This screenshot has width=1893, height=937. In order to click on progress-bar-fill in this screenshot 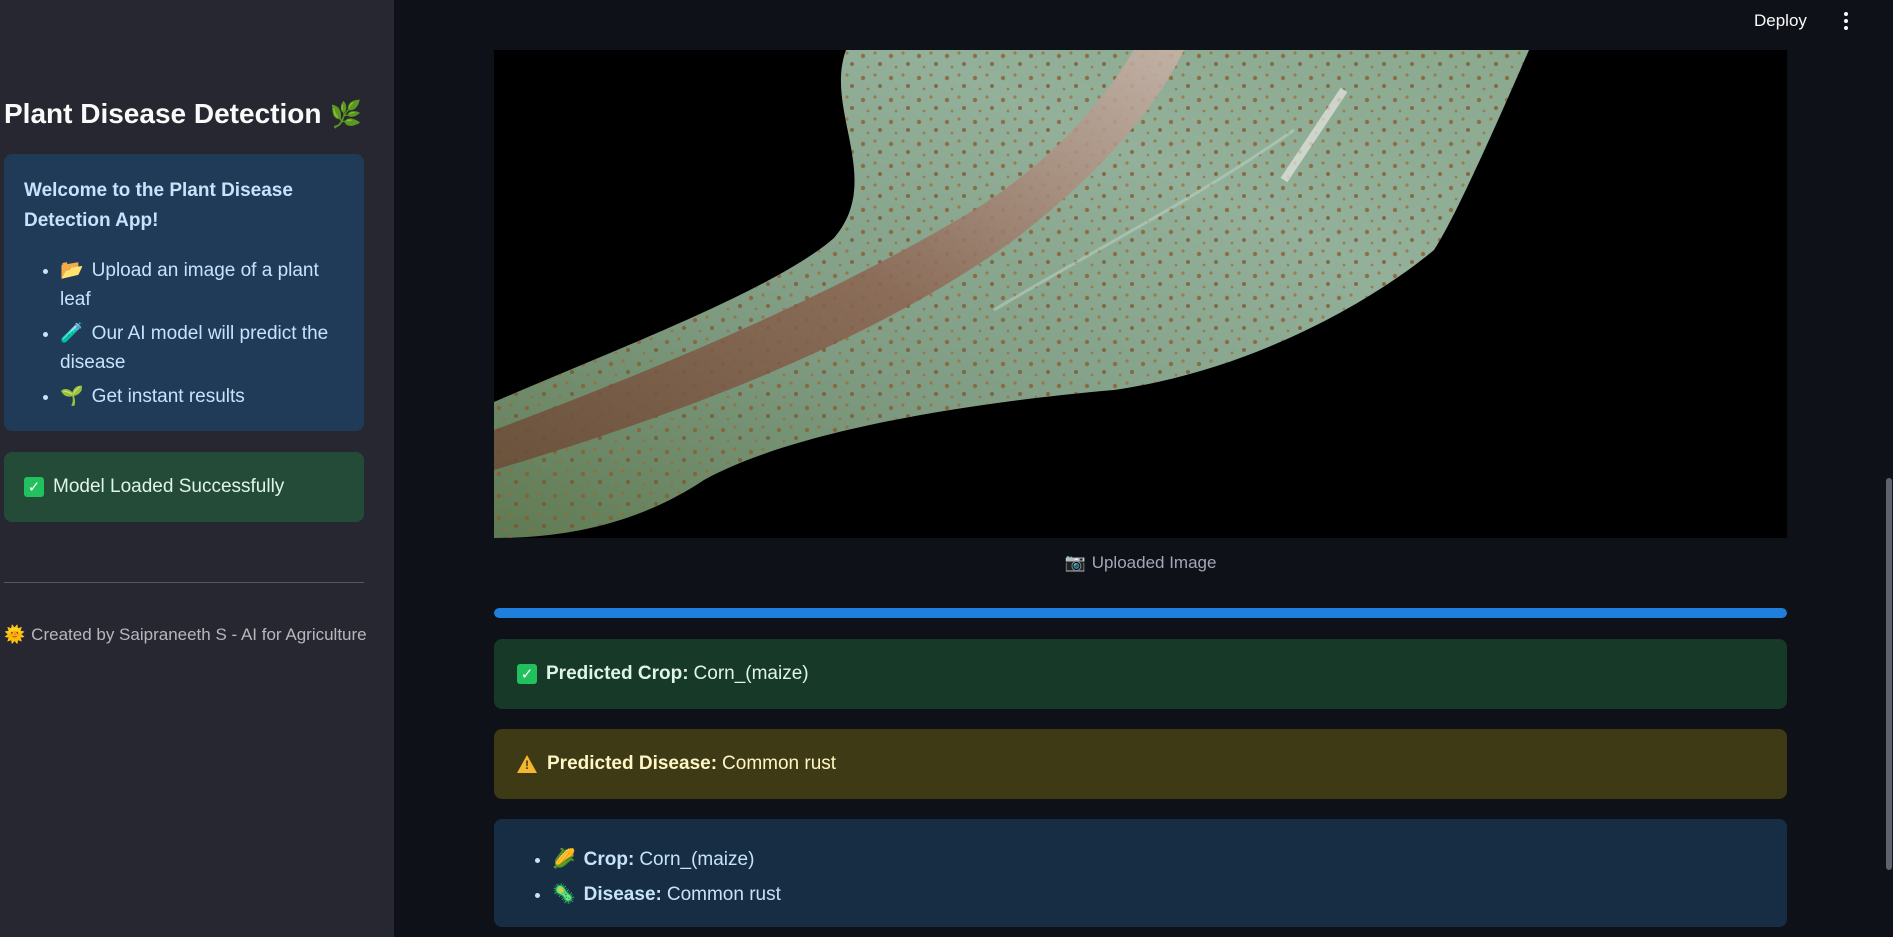, I will do `click(1140, 613)`.